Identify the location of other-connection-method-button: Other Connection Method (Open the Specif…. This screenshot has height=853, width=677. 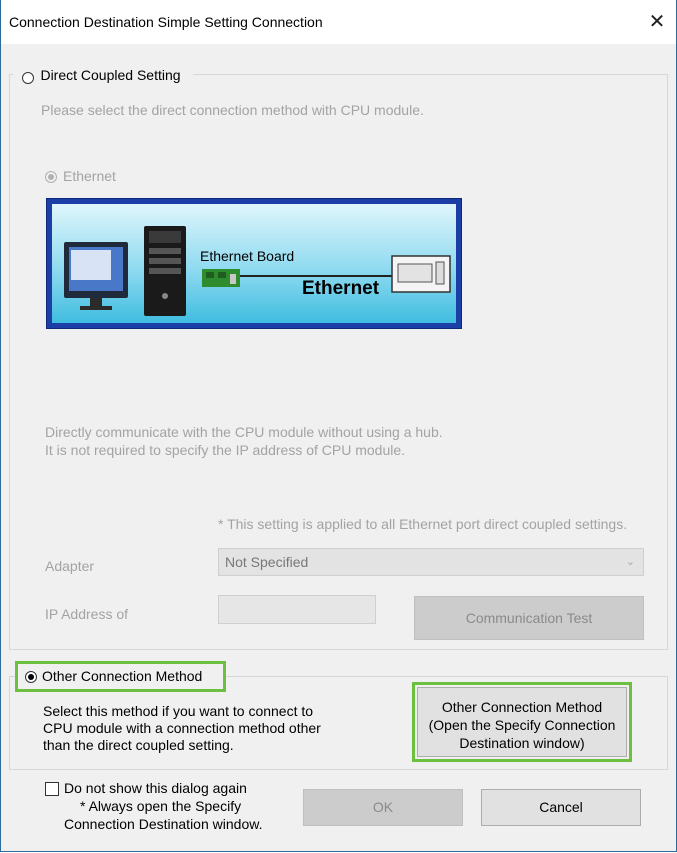
(522, 722).